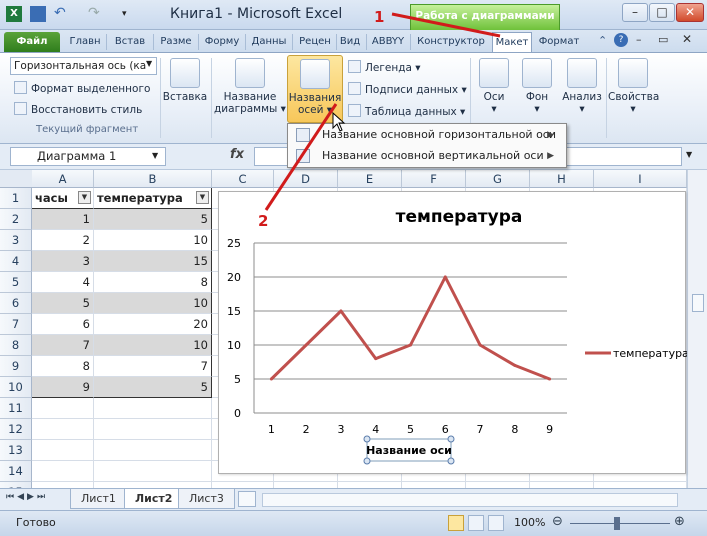  What do you see at coordinates (350, 42) in the screenshot?
I see `tab-view: Вид` at bounding box center [350, 42].